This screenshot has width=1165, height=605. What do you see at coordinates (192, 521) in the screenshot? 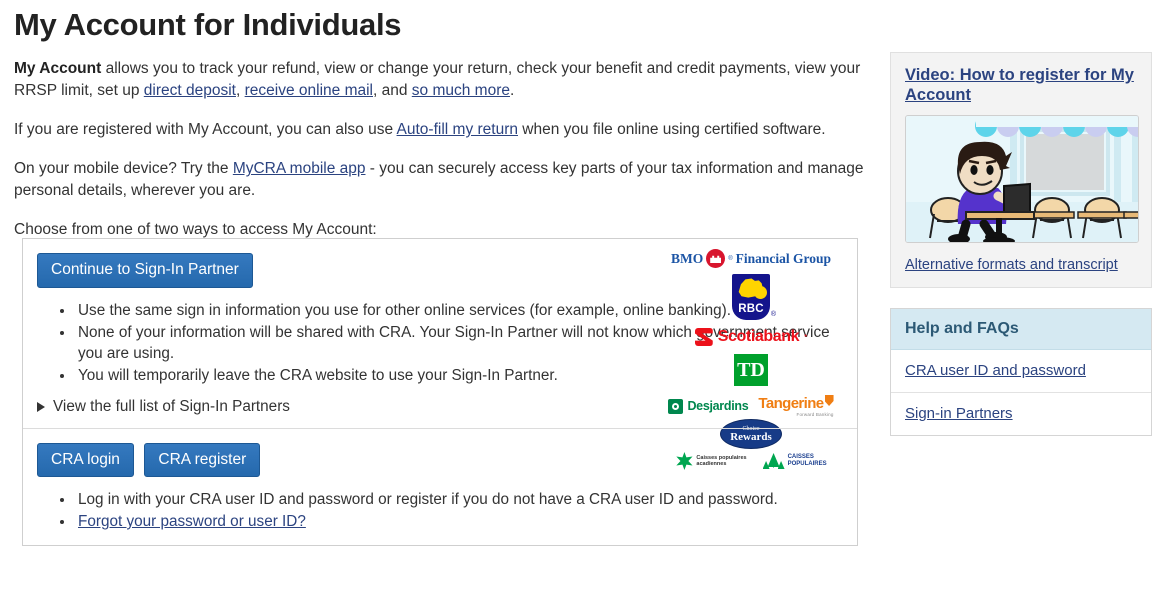
I see `forgot-password-link: Forgot your password or user ID?` at bounding box center [192, 521].